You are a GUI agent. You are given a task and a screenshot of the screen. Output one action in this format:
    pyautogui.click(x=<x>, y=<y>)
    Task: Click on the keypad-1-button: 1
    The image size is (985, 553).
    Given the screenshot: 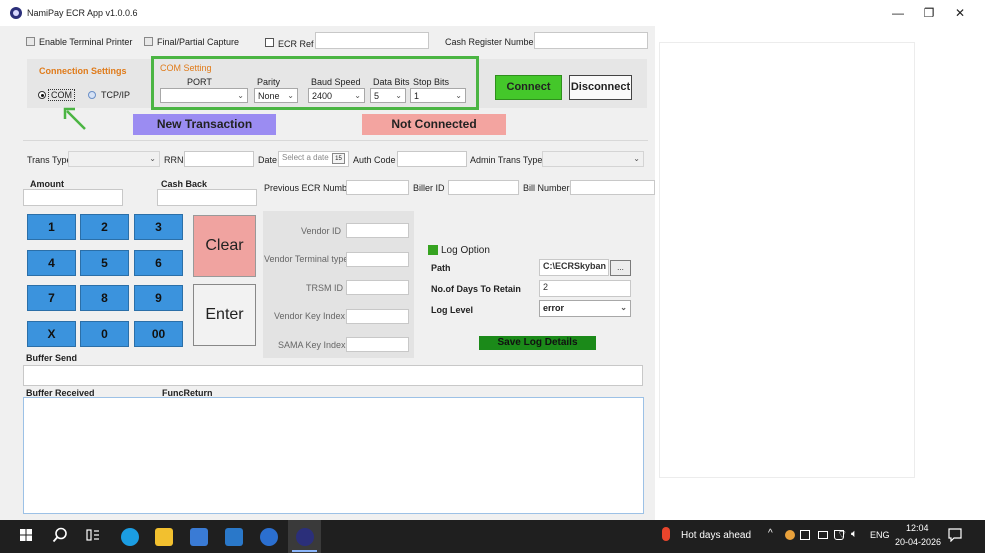 What is the action you would take?
    pyautogui.click(x=51, y=227)
    